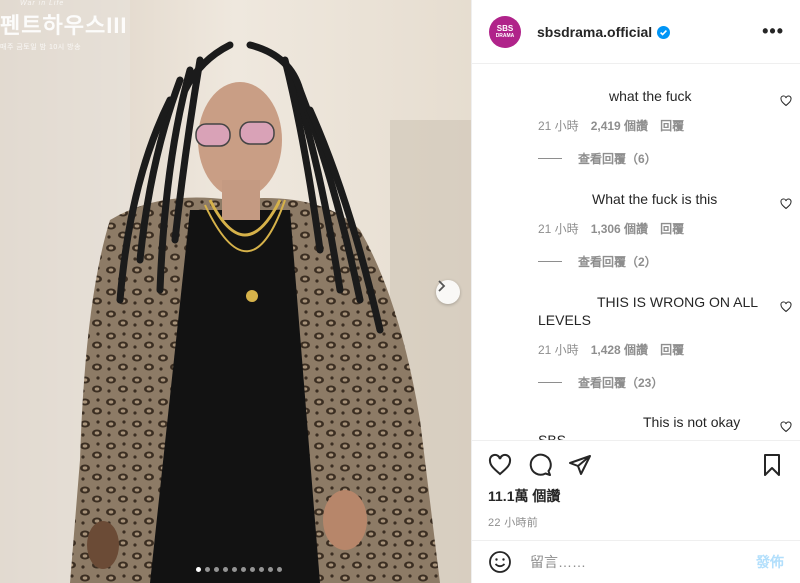  I want to click on comment-likes: 1,428 個讚, so click(619, 349).